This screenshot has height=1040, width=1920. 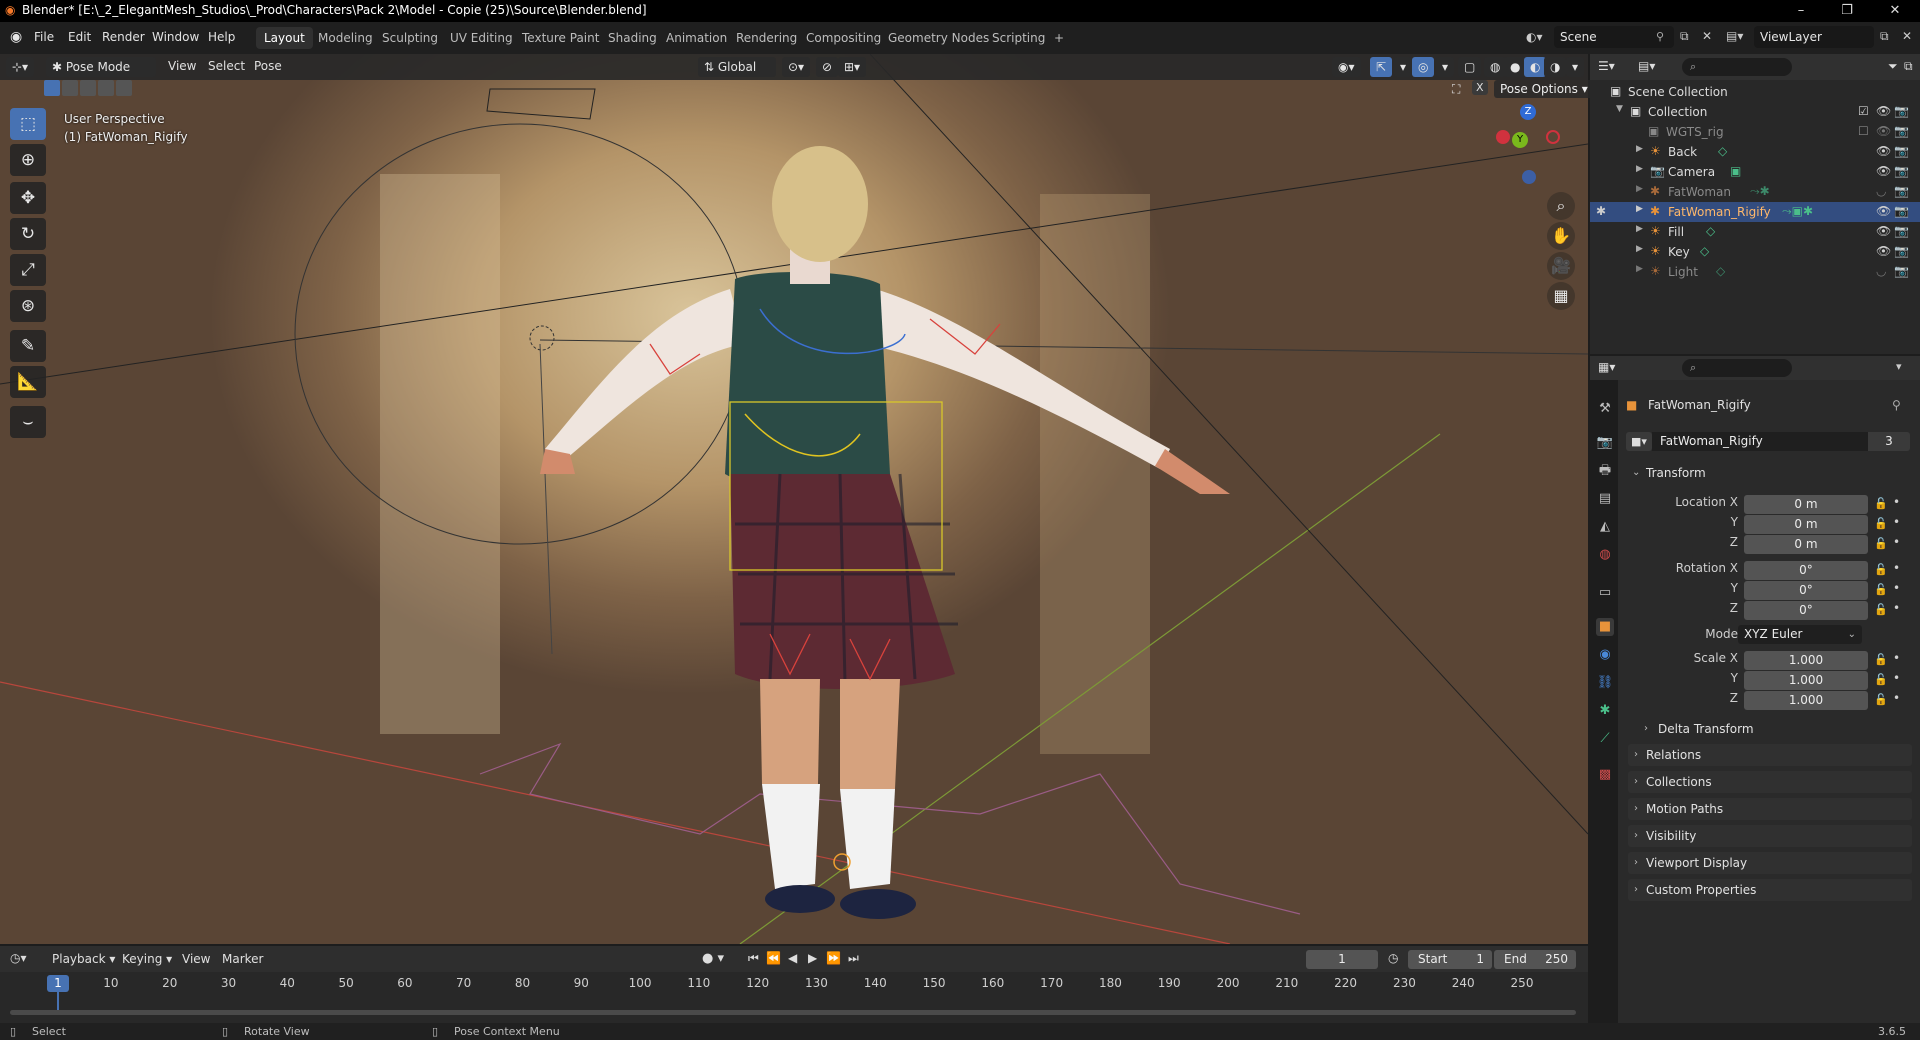 What do you see at coordinates (28, 124) in the screenshot?
I see `select-box-tool: ⬚` at bounding box center [28, 124].